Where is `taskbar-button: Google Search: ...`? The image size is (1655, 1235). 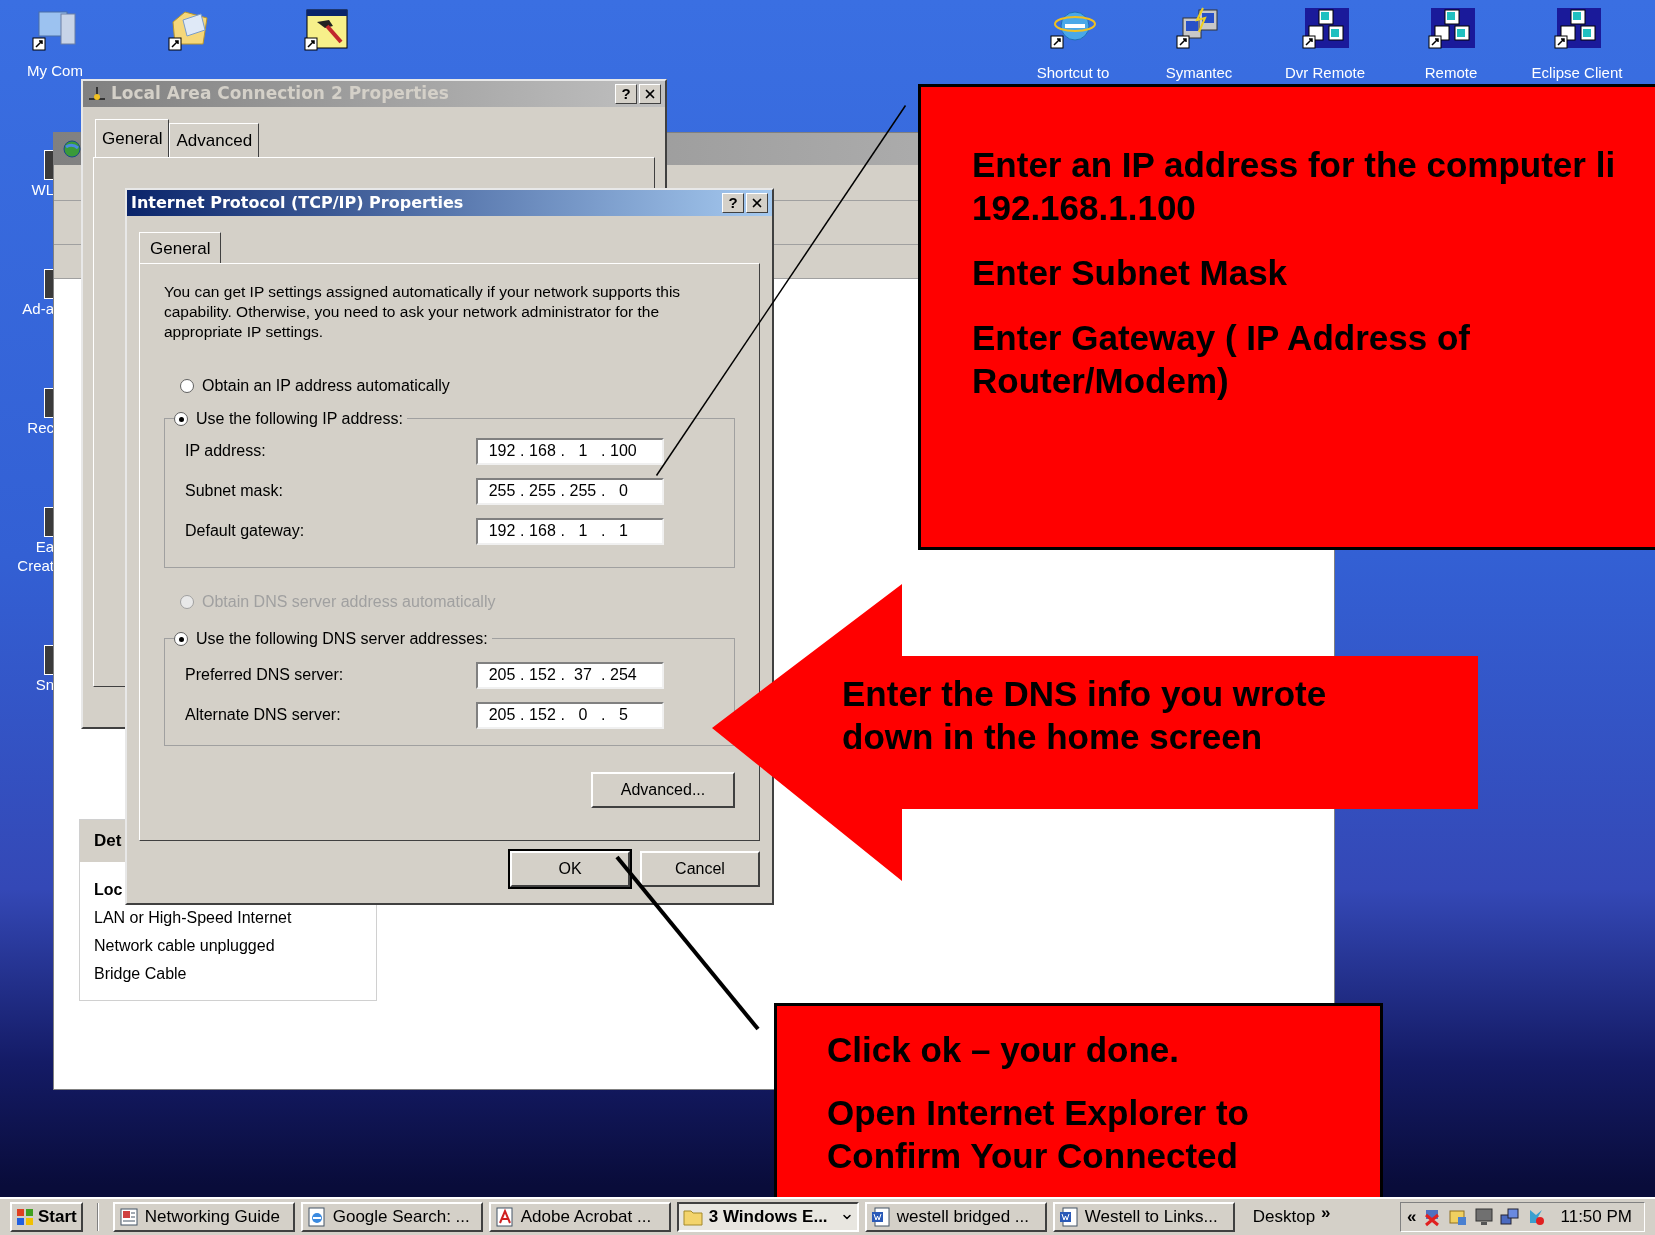
taskbar-button: Google Search: ... is located at coordinates (391, 1217).